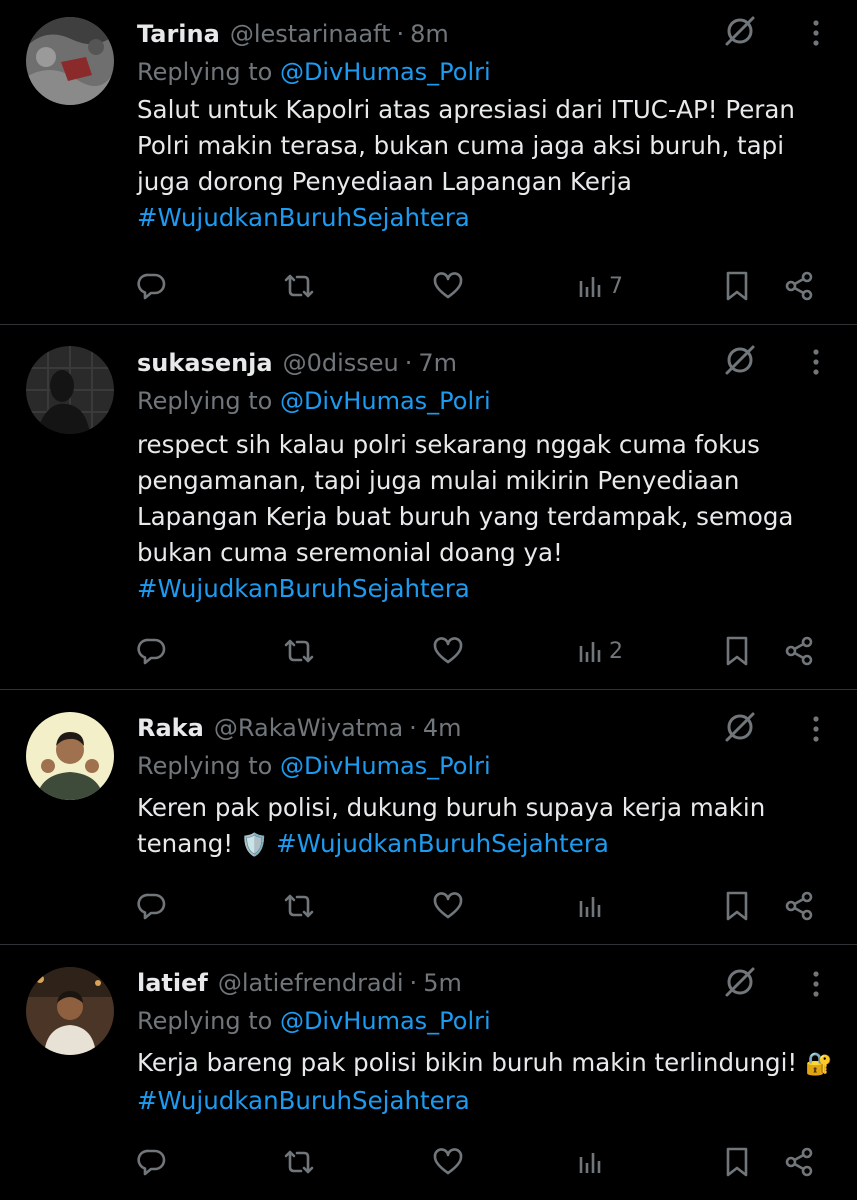 This screenshot has width=857, height=1200. What do you see at coordinates (819, 1064) in the screenshot?
I see `lock-icon: 🔐` at bounding box center [819, 1064].